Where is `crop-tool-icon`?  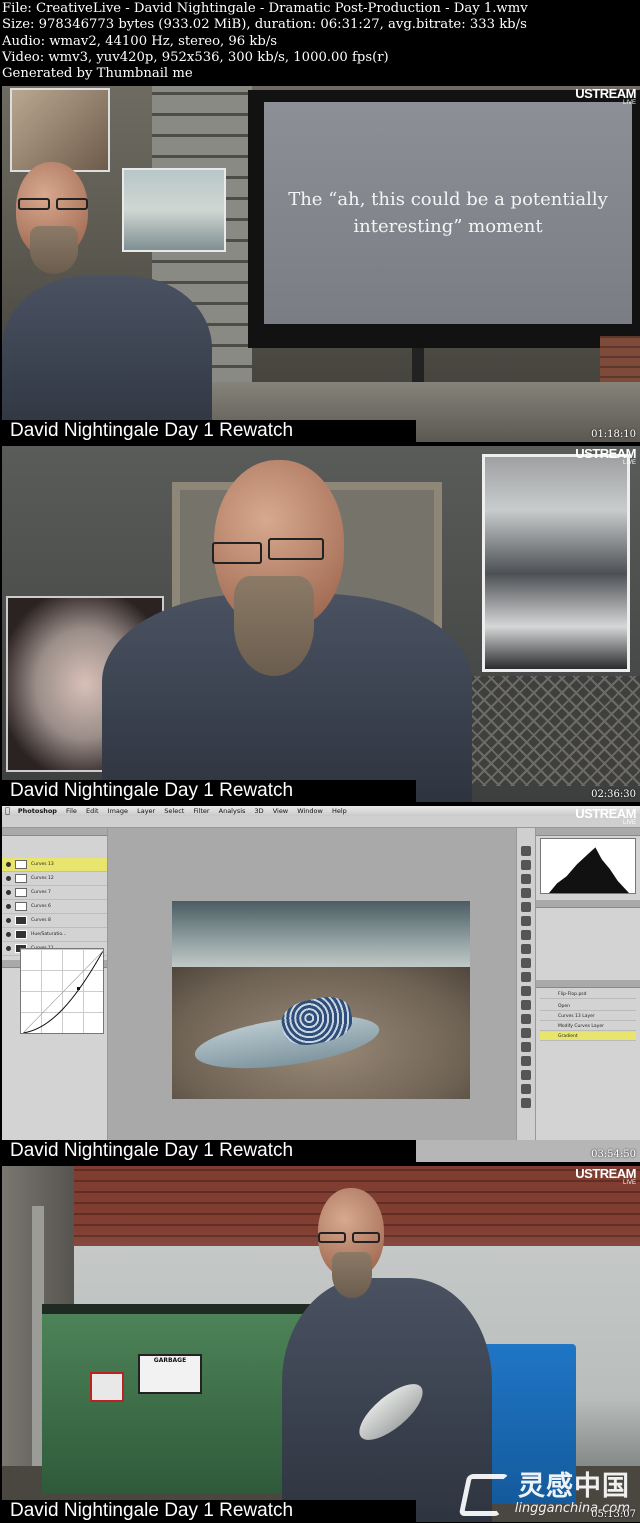 crop-tool-icon is located at coordinates (526, 907).